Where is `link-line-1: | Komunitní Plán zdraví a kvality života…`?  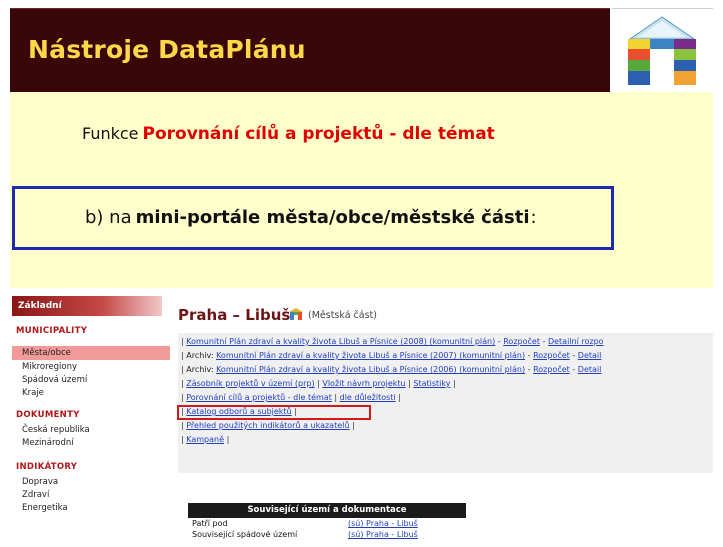
link-line-1: | Komunitní Plán zdraví a kvality života… is located at coordinates (392, 341).